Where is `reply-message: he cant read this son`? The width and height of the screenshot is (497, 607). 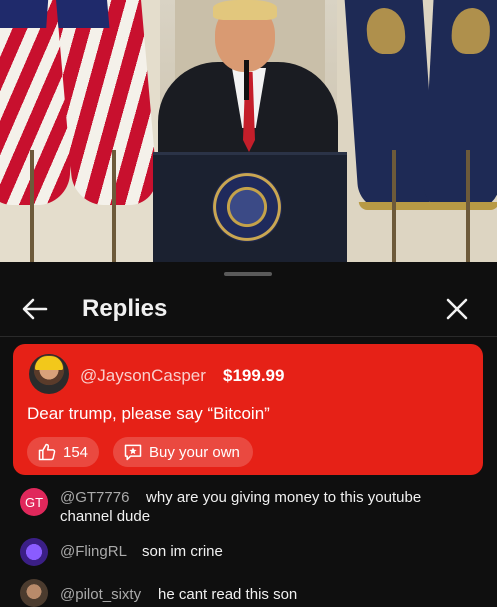 reply-message: he cant read this son is located at coordinates (228, 594).